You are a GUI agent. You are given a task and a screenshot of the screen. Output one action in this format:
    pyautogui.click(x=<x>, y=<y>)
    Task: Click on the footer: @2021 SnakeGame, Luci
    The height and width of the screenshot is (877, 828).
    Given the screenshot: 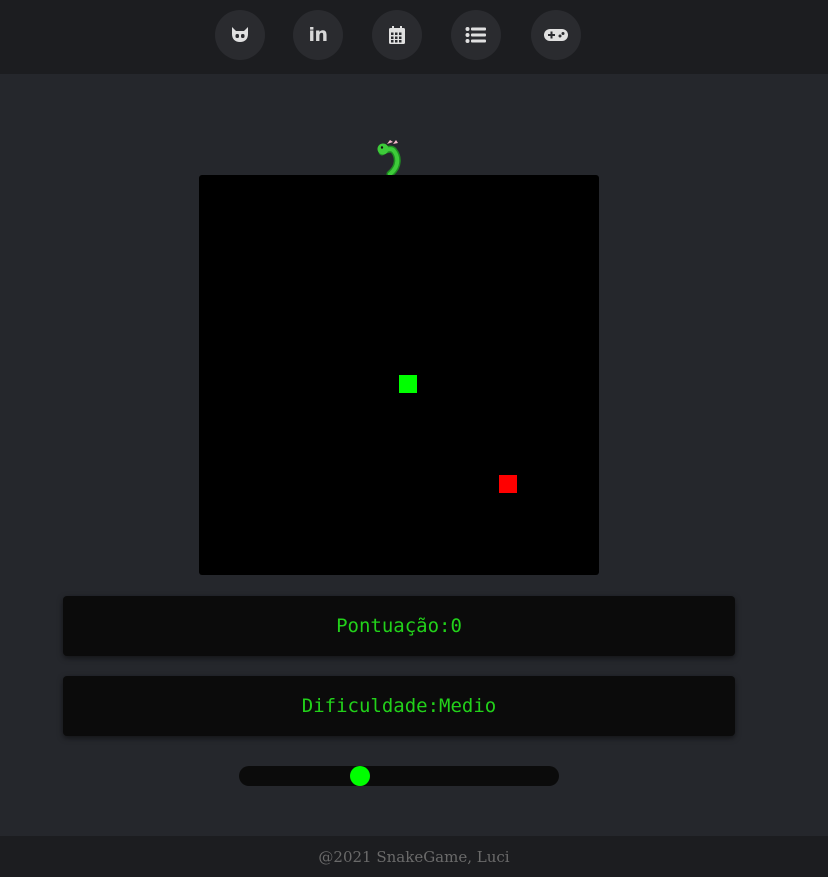 What is the action you would take?
    pyautogui.click(x=414, y=856)
    